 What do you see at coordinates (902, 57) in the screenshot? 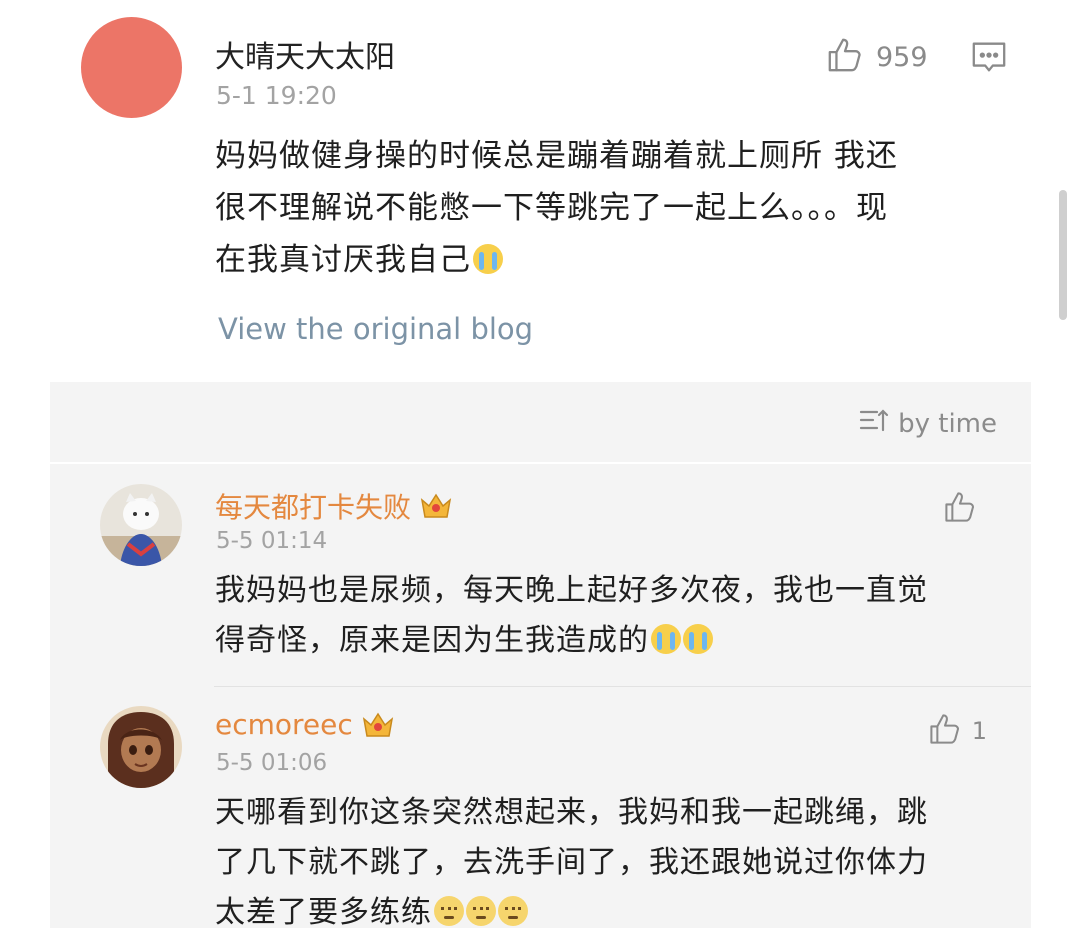
I see `like-count: 959` at bounding box center [902, 57].